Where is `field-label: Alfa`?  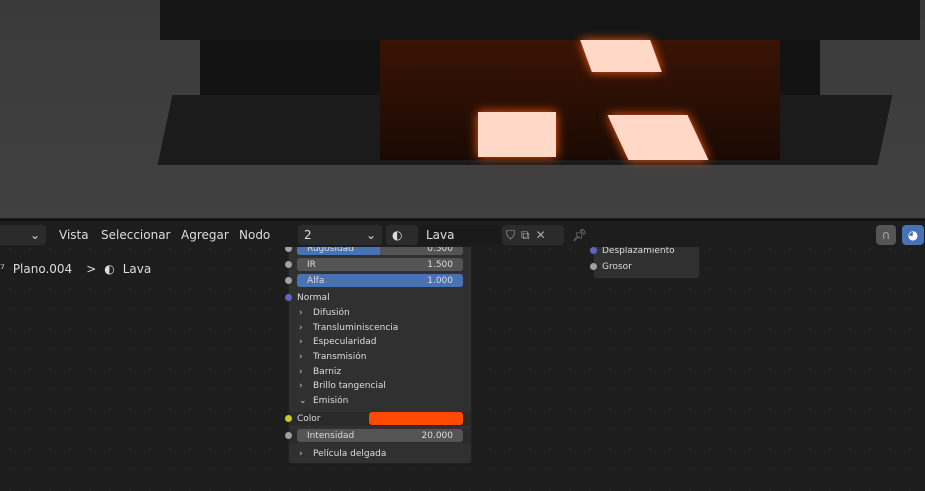 field-label: Alfa is located at coordinates (316, 281).